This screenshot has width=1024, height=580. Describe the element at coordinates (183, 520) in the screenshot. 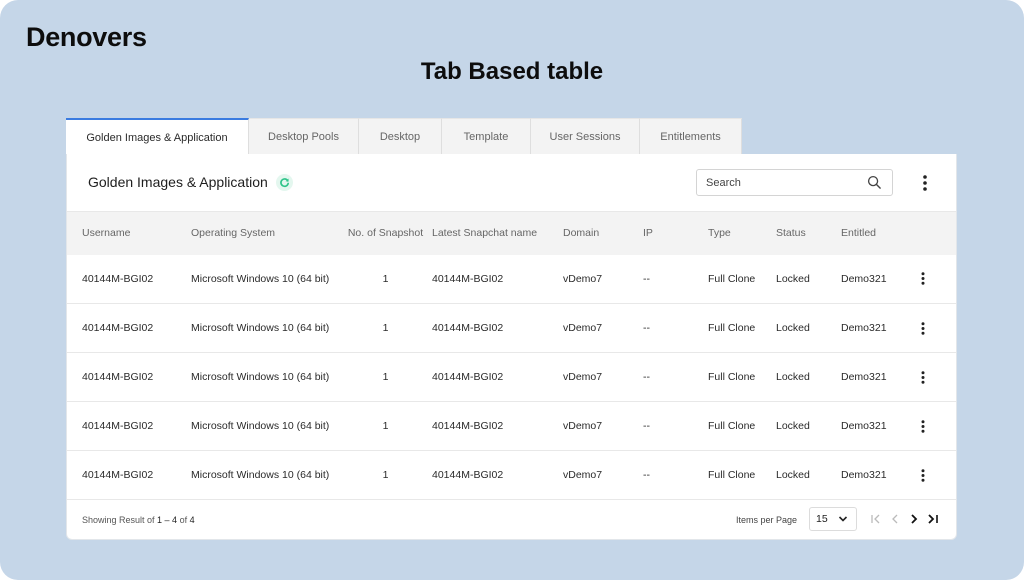

I see `result-of-label: of` at that location.